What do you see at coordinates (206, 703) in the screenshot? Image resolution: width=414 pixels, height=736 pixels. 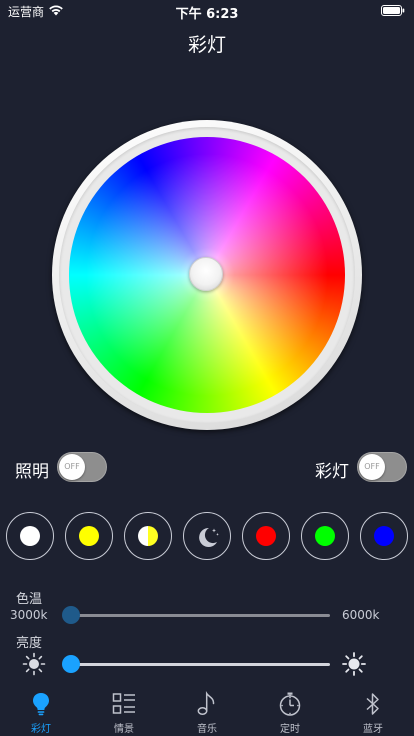 I see `music-note-icon` at bounding box center [206, 703].